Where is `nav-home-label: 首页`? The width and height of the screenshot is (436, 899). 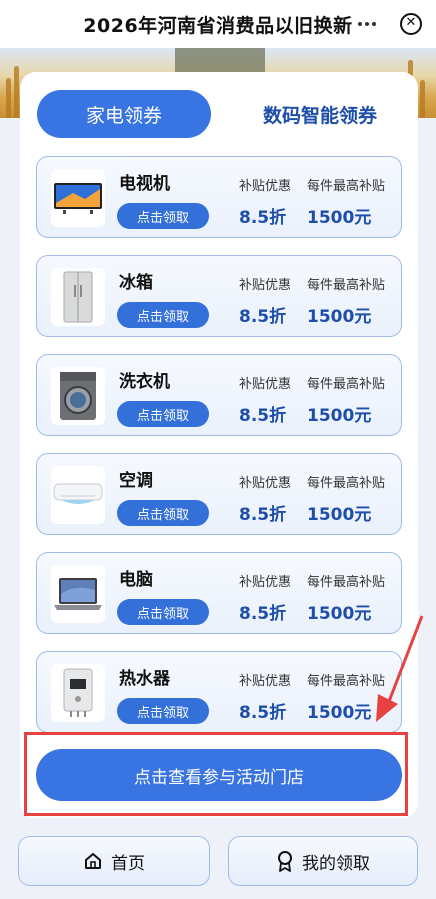
nav-home-label: 首页 is located at coordinates (128, 863).